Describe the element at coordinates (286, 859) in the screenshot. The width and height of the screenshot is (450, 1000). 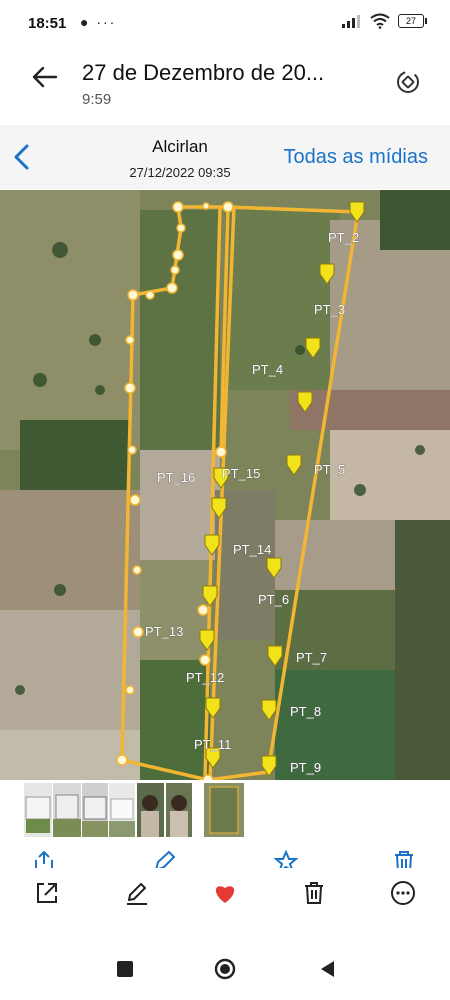
I see `star-icon-peek` at that location.